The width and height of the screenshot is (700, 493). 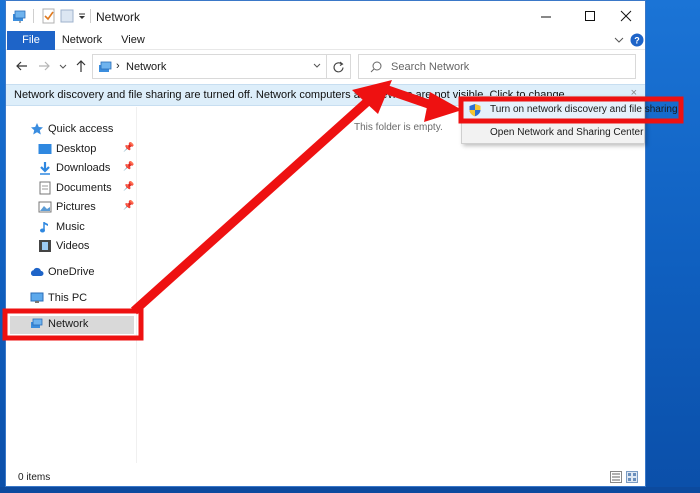 I want to click on pane-divider, so click(x=136, y=285).